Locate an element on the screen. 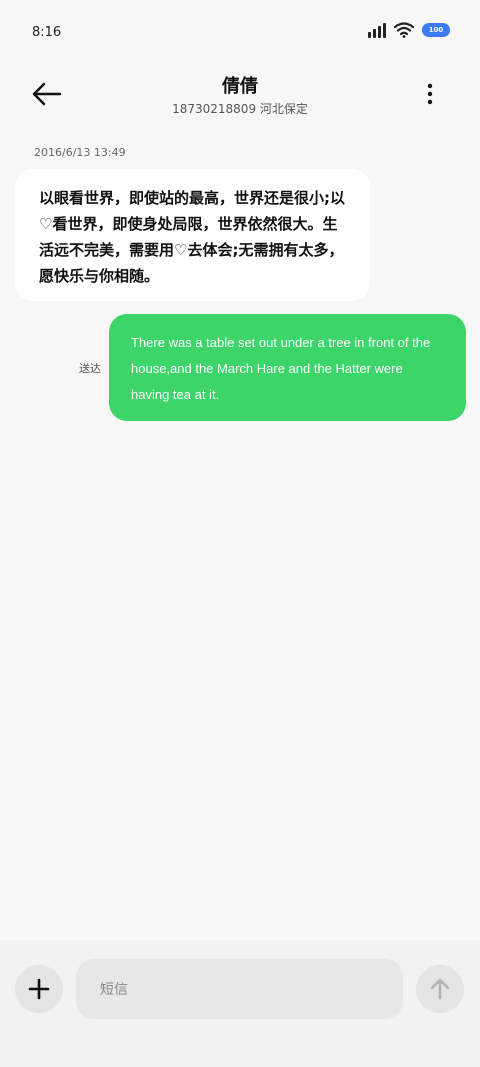  send-button is located at coordinates (440, 989).